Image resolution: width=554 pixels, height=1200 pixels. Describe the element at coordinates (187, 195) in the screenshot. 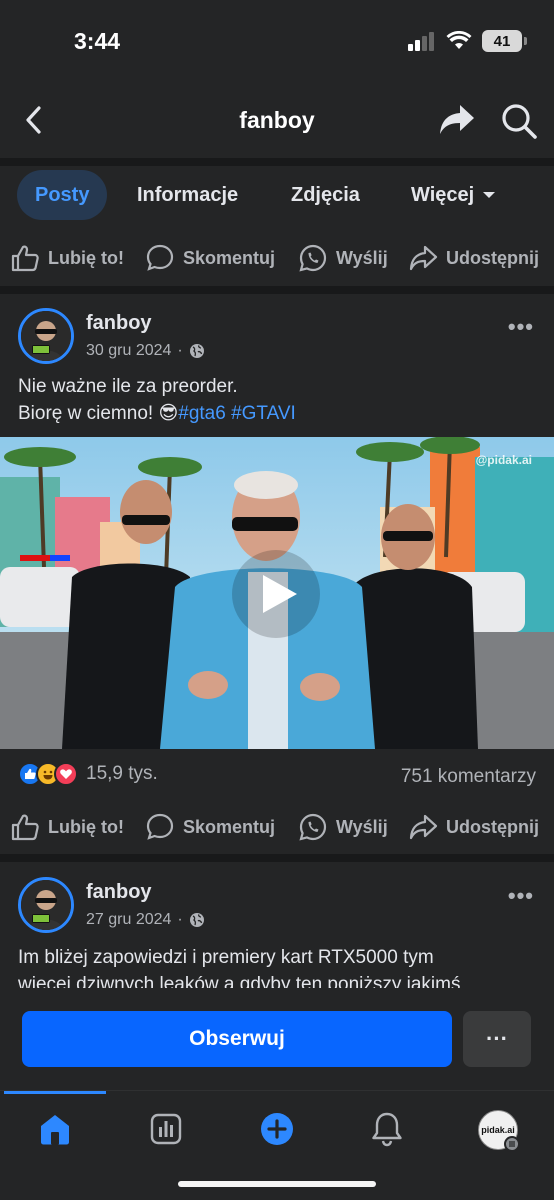

I see `tab-informacje: Informacje` at that location.